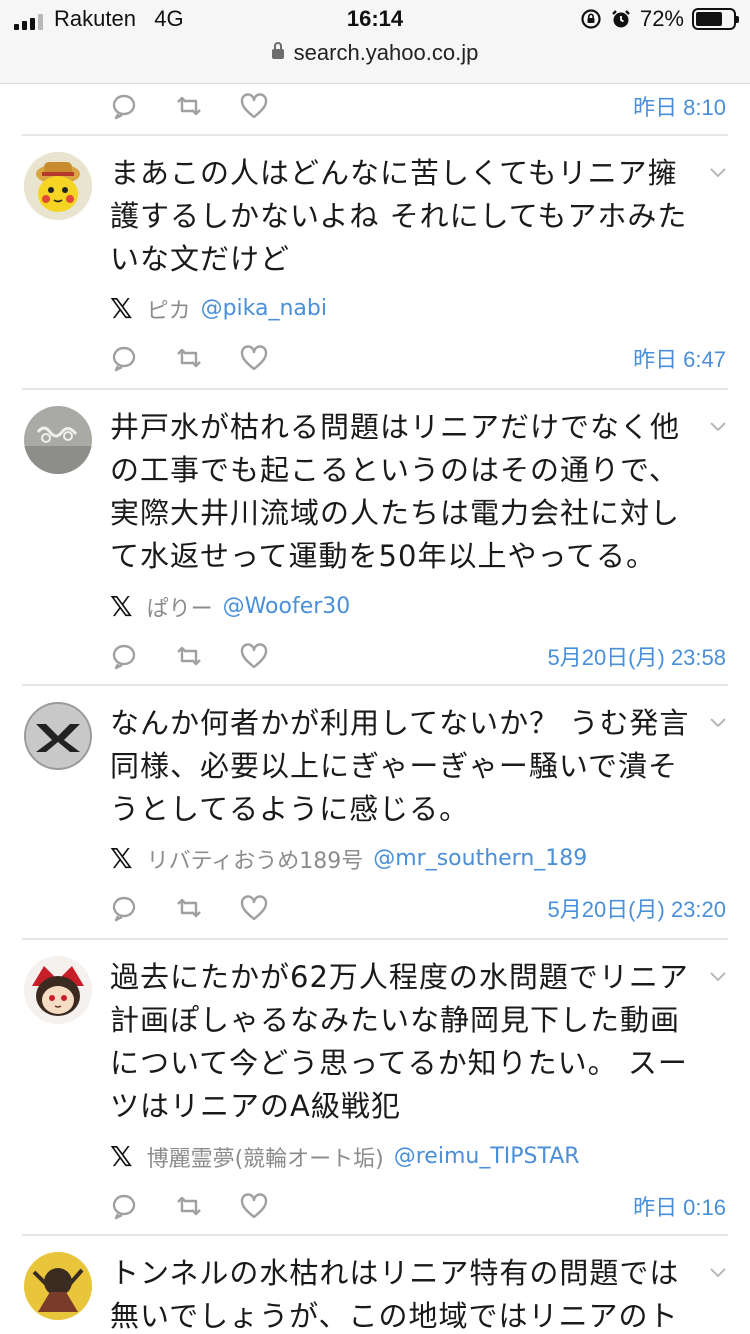  What do you see at coordinates (679, 106) in the screenshot?
I see `post-timestamp: 昨日 8:10` at bounding box center [679, 106].